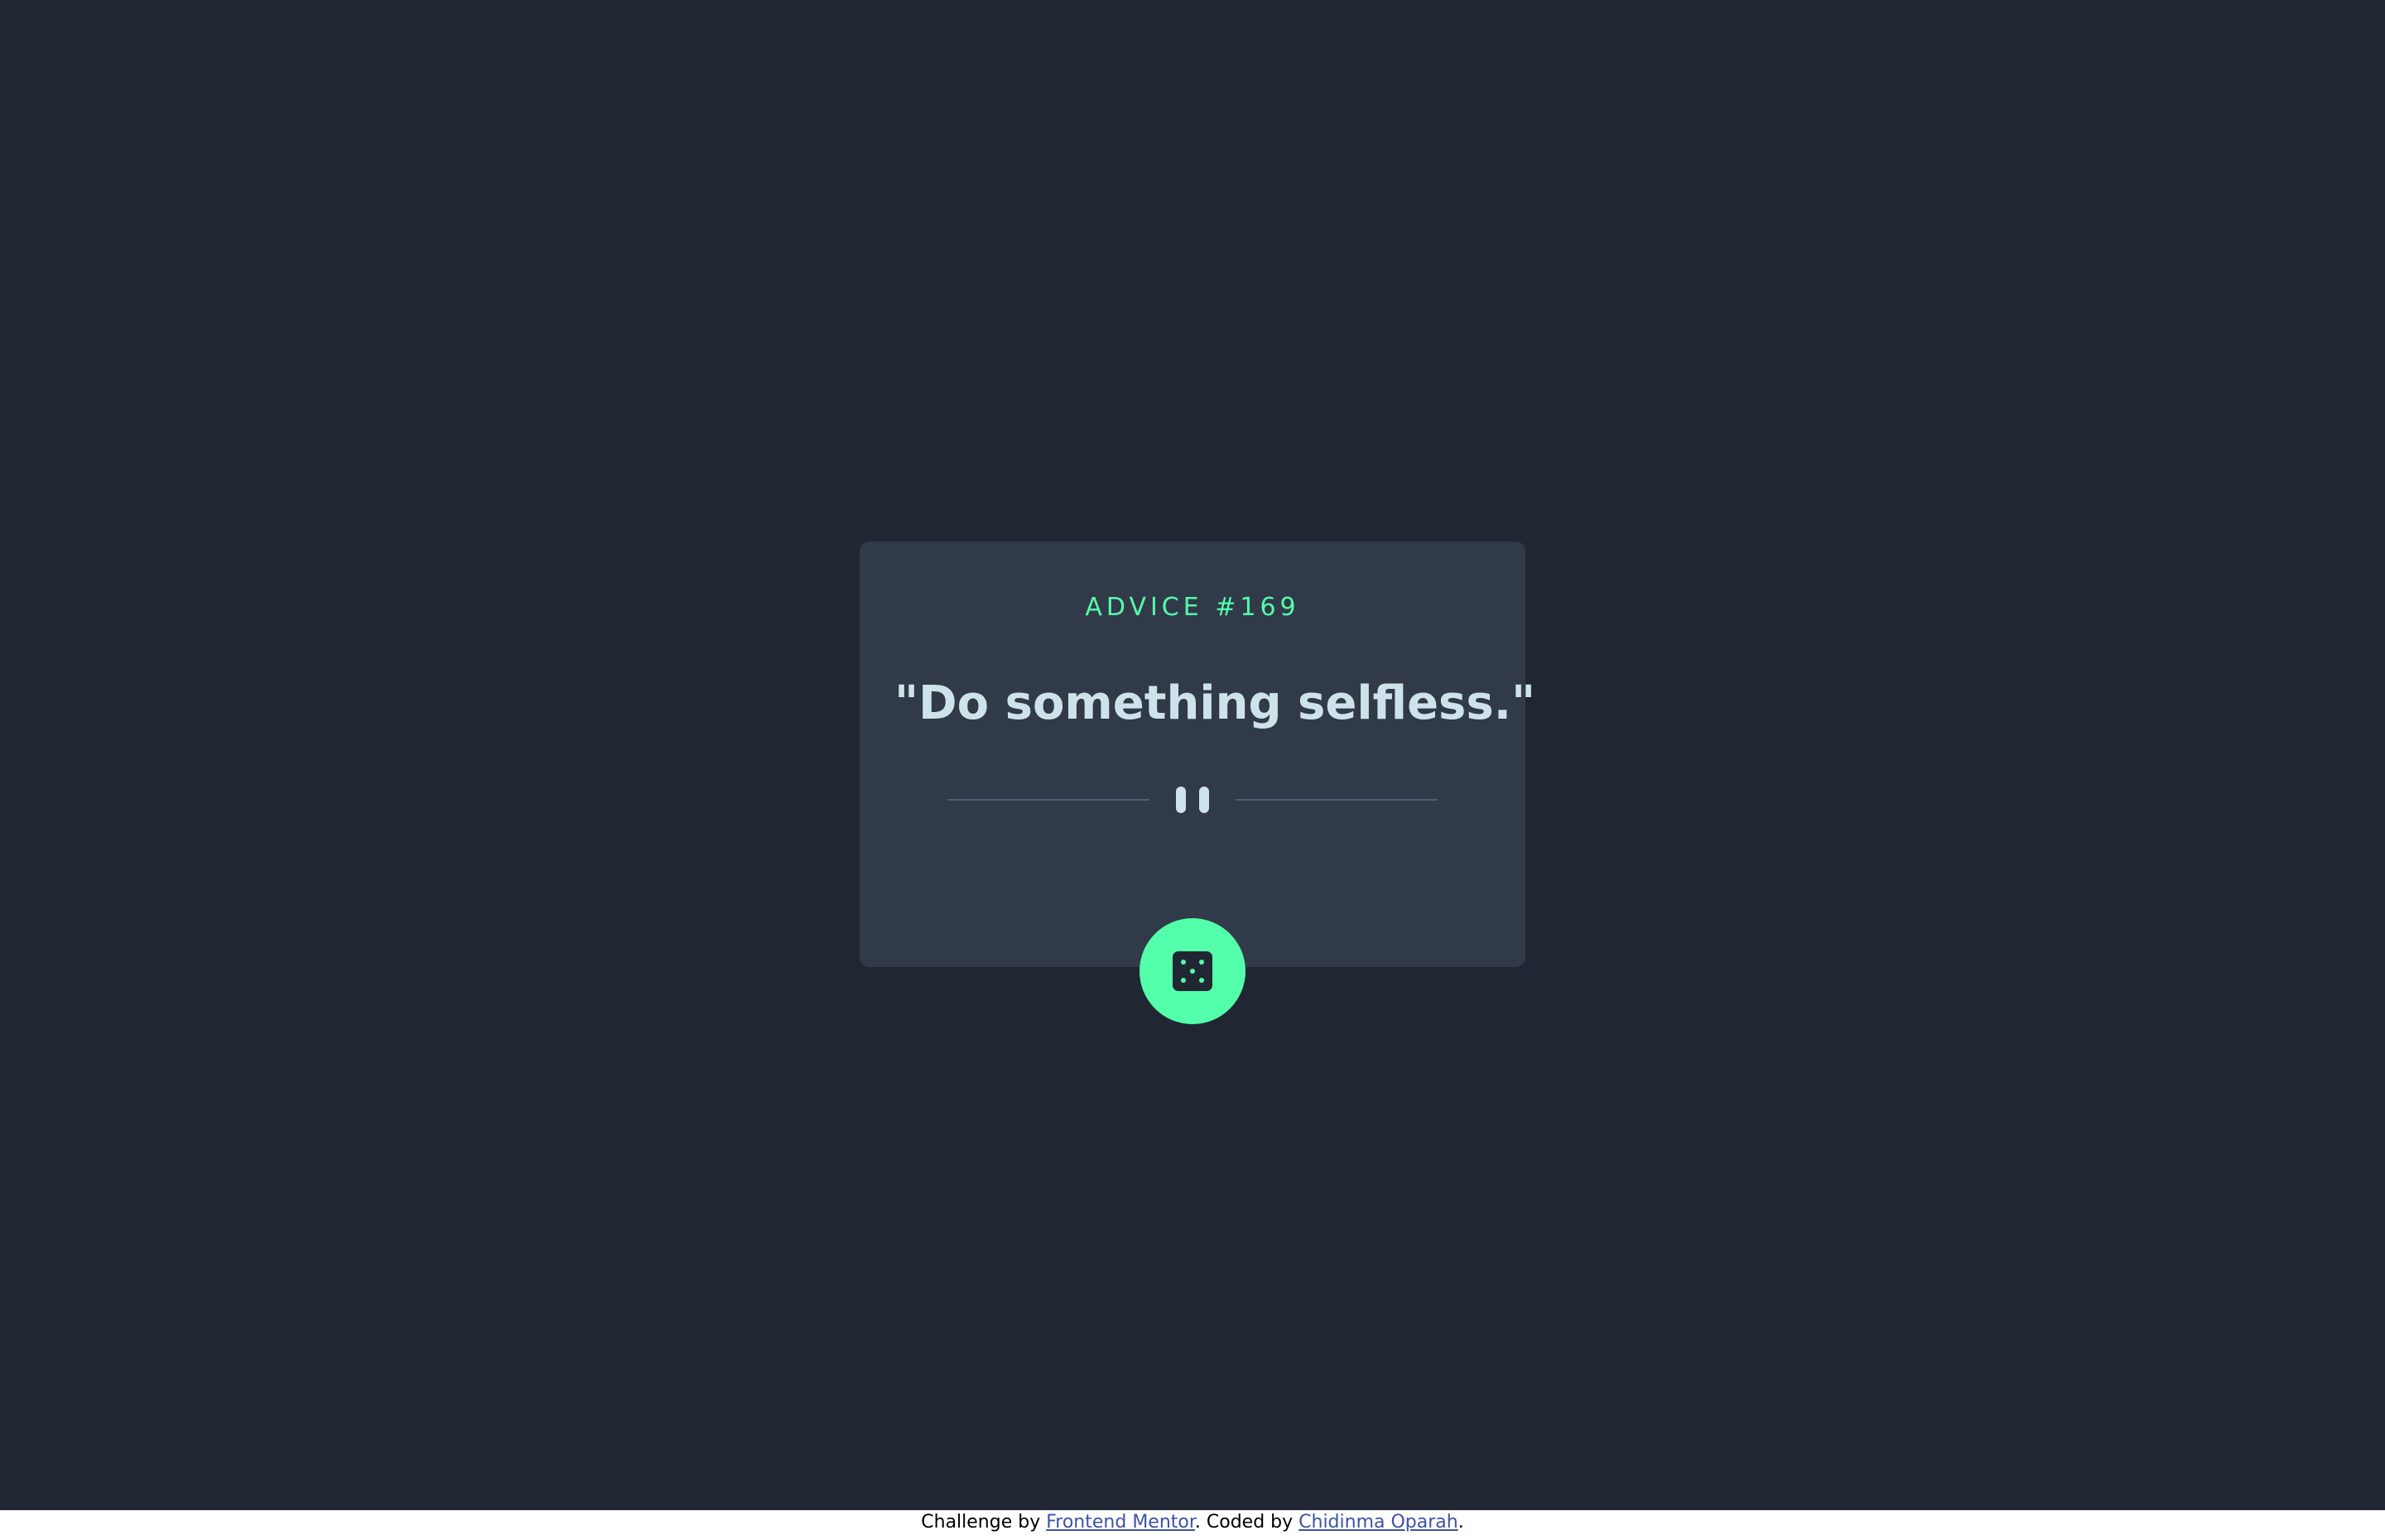  I want to click on attribution-middle: . Coded by, so click(1246, 1523).